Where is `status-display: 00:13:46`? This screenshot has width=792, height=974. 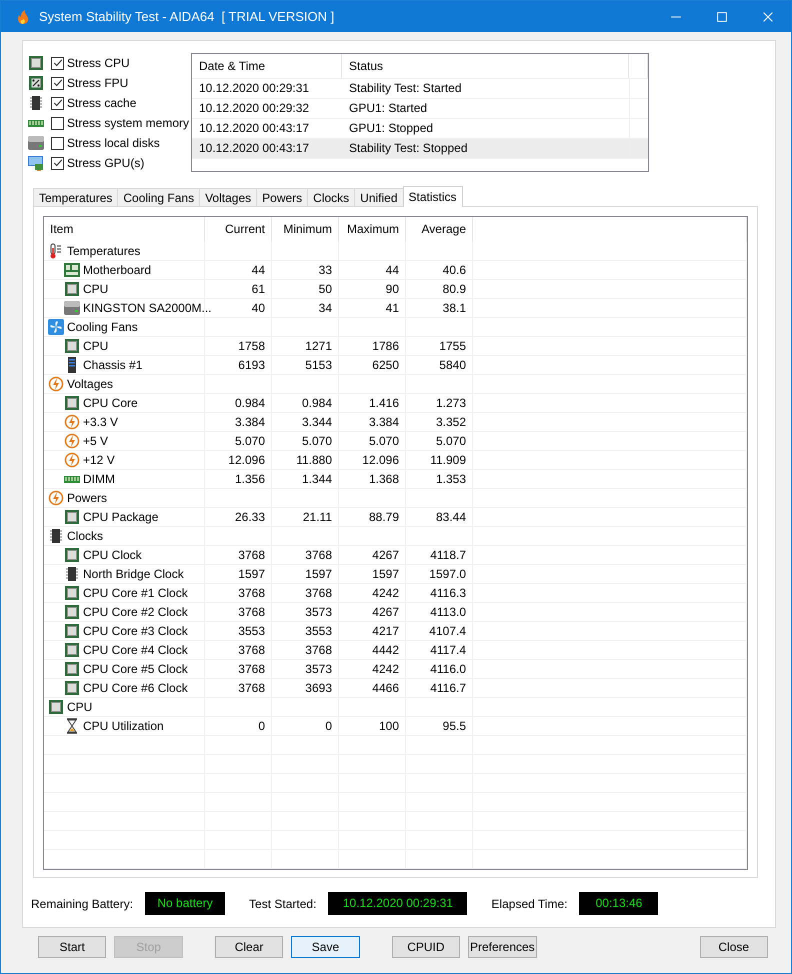 status-display: 00:13:46 is located at coordinates (618, 903).